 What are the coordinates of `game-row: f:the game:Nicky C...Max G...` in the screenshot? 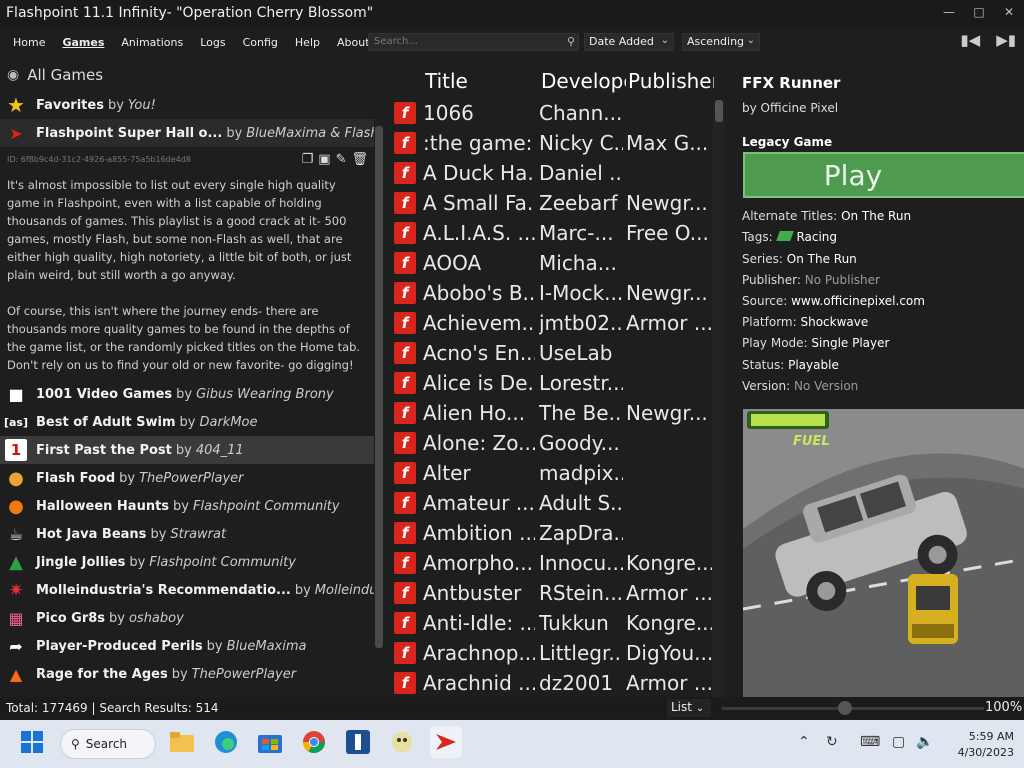 It's located at (553, 143).